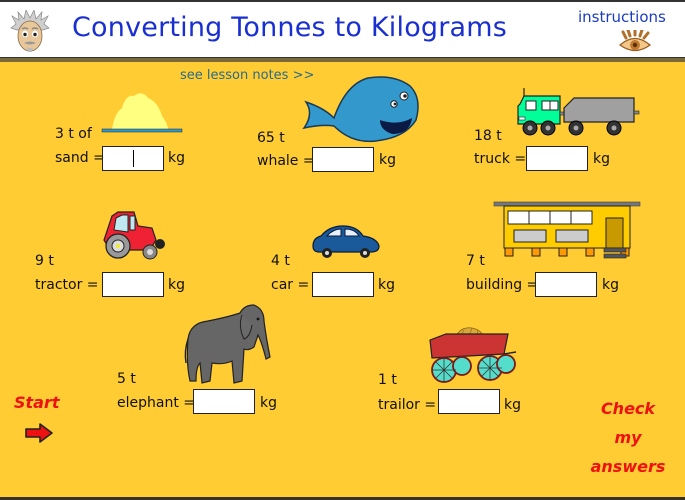  What do you see at coordinates (469, 401) in the screenshot?
I see `trailor-answer-input` at bounding box center [469, 401].